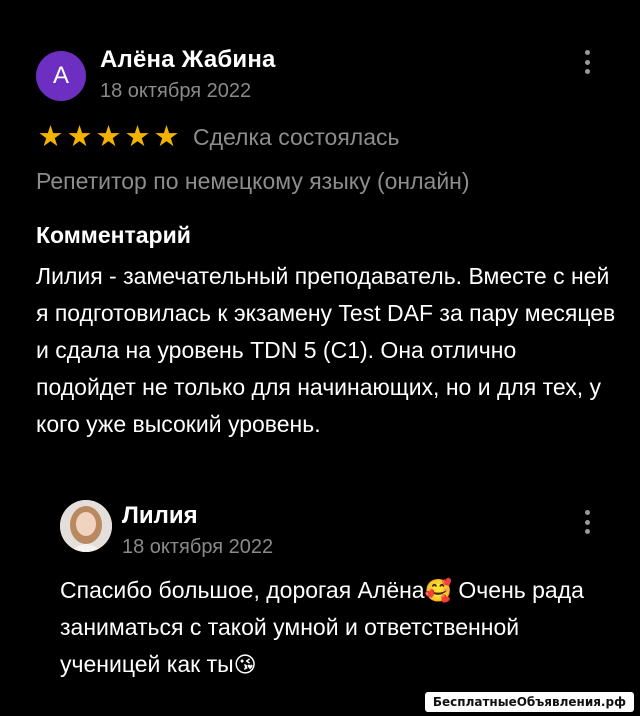 Image resolution: width=640 pixels, height=716 pixels. I want to click on author-name: Алёна Жабина, so click(188, 60).